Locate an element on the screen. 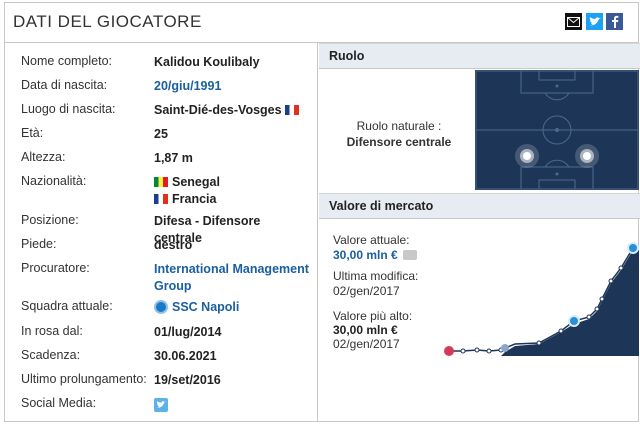  comment-icon is located at coordinates (410, 255).